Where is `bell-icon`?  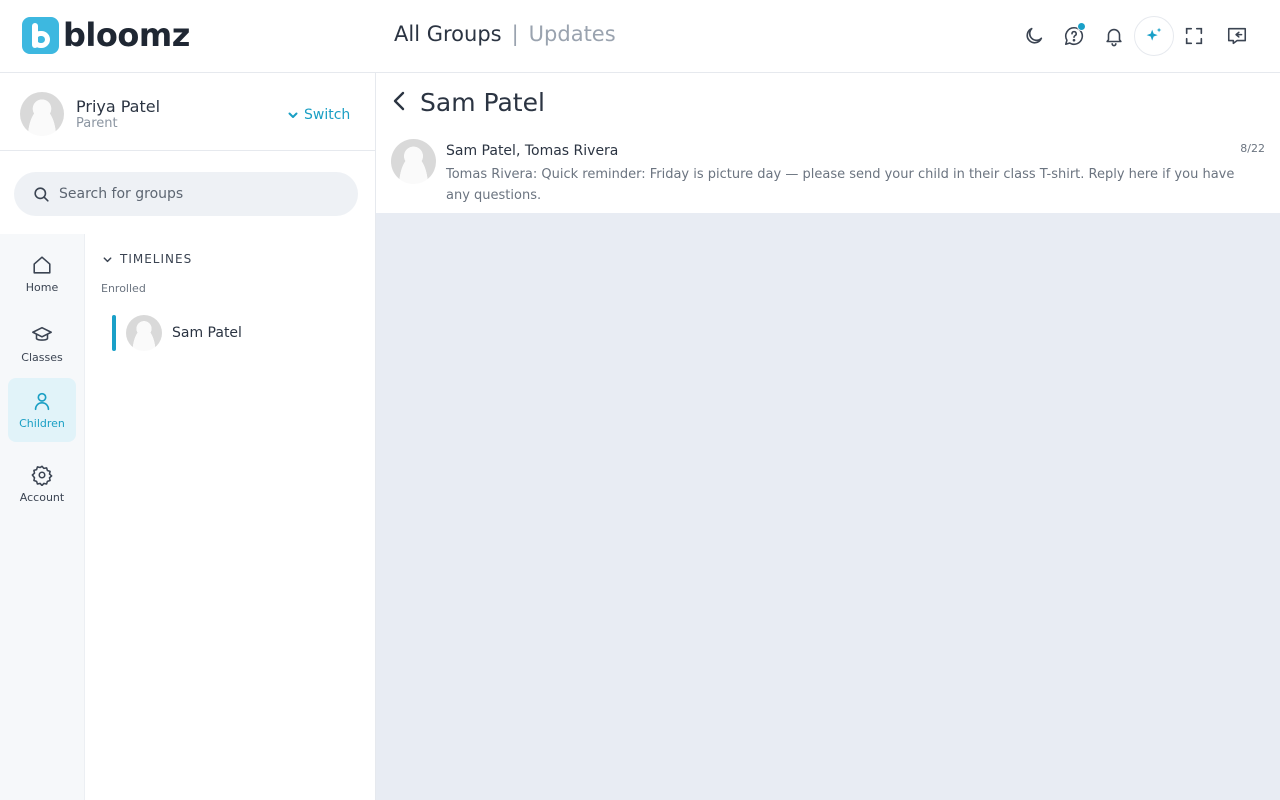
bell-icon is located at coordinates (1114, 37).